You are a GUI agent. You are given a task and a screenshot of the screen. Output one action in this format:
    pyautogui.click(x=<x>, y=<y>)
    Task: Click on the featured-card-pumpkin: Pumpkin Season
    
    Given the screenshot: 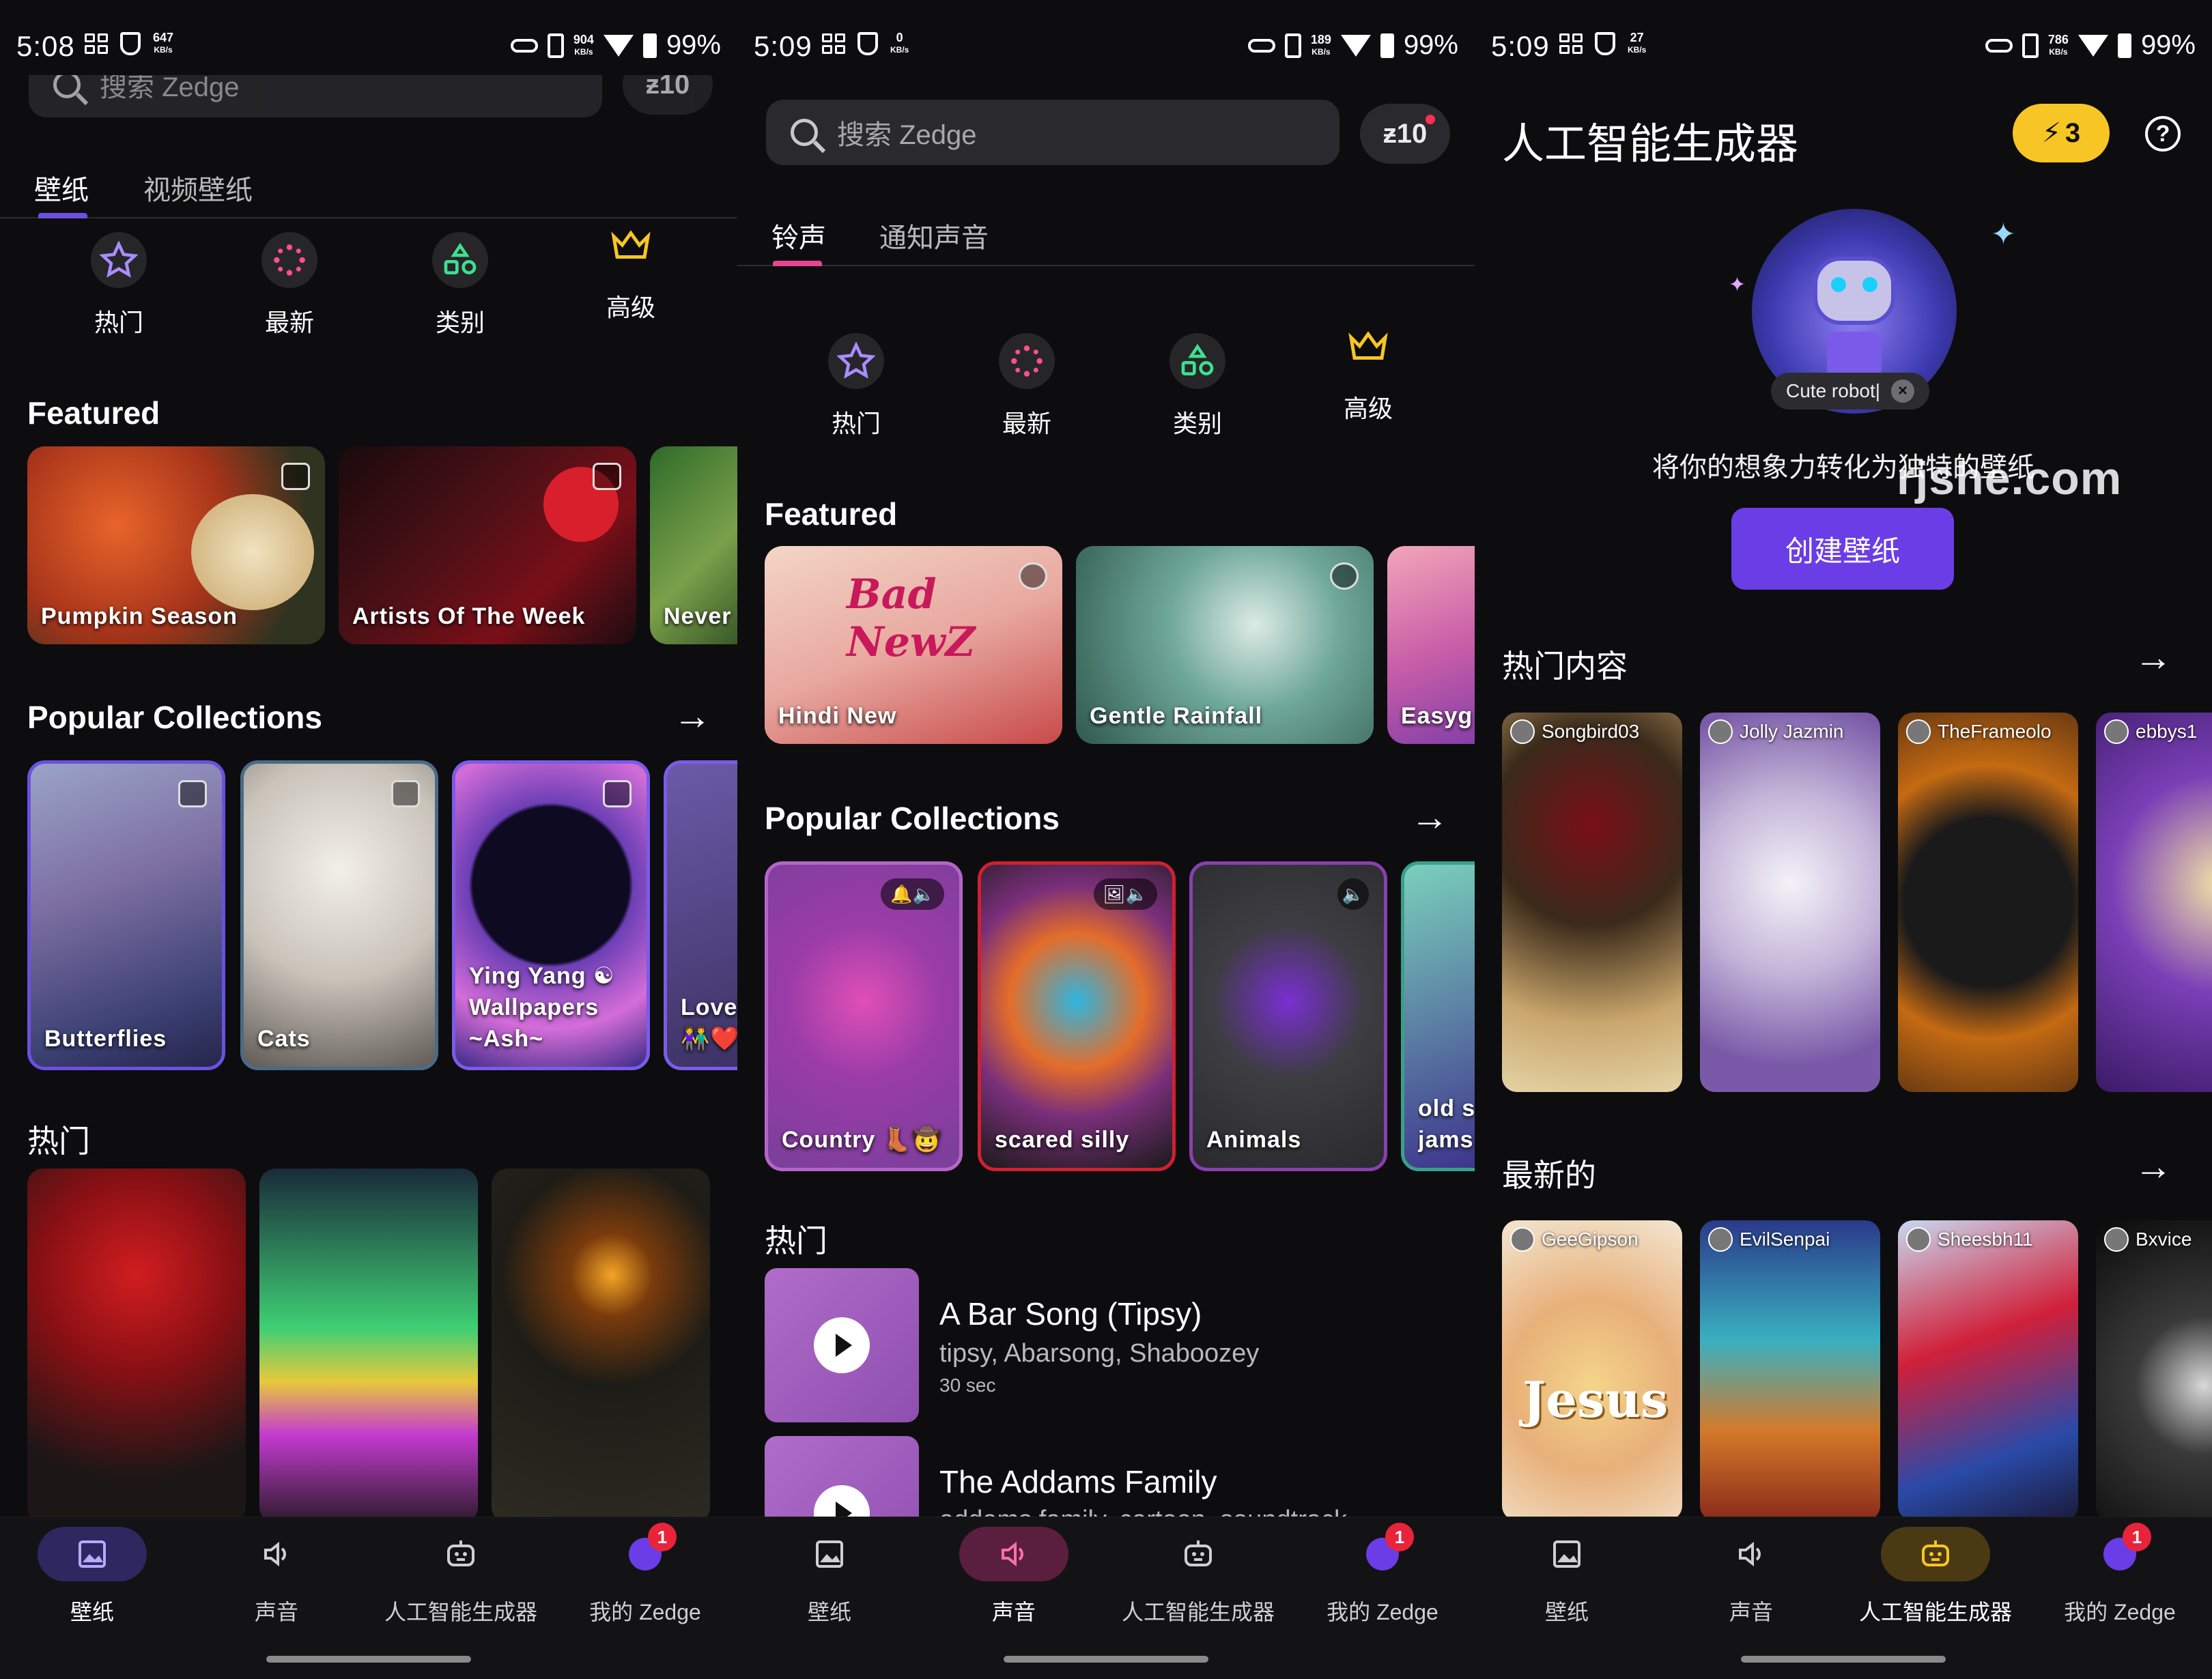 What is the action you would take?
    pyautogui.click(x=176, y=545)
    